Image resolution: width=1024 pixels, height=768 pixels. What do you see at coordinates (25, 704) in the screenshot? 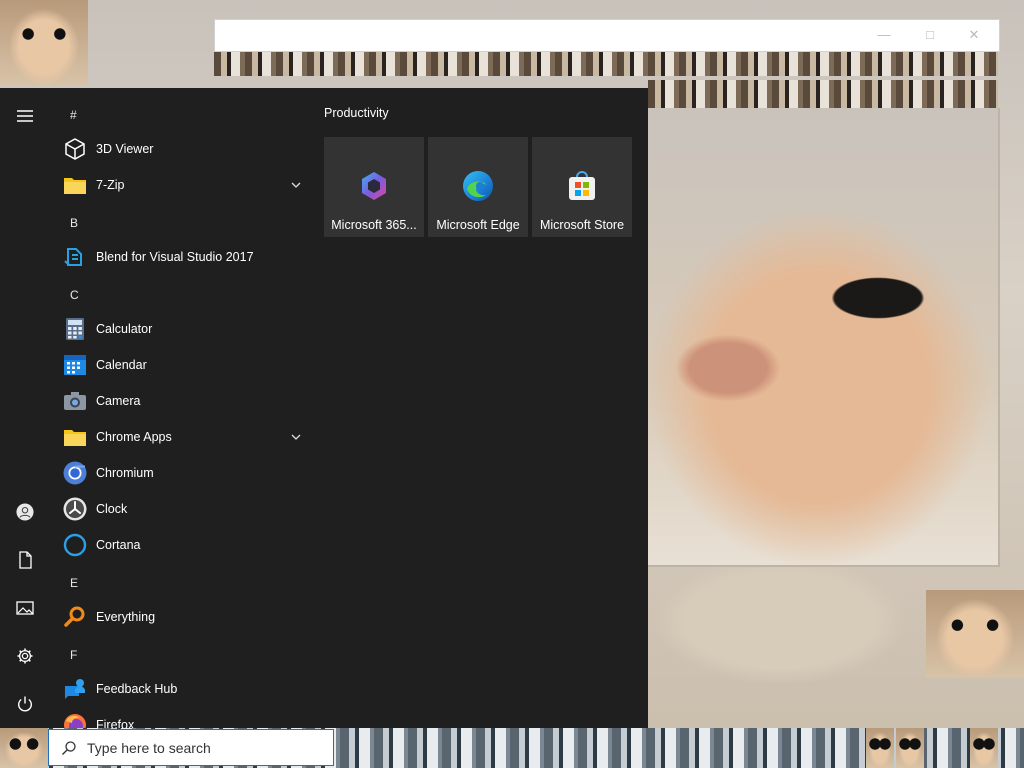
I see `power-icon` at bounding box center [25, 704].